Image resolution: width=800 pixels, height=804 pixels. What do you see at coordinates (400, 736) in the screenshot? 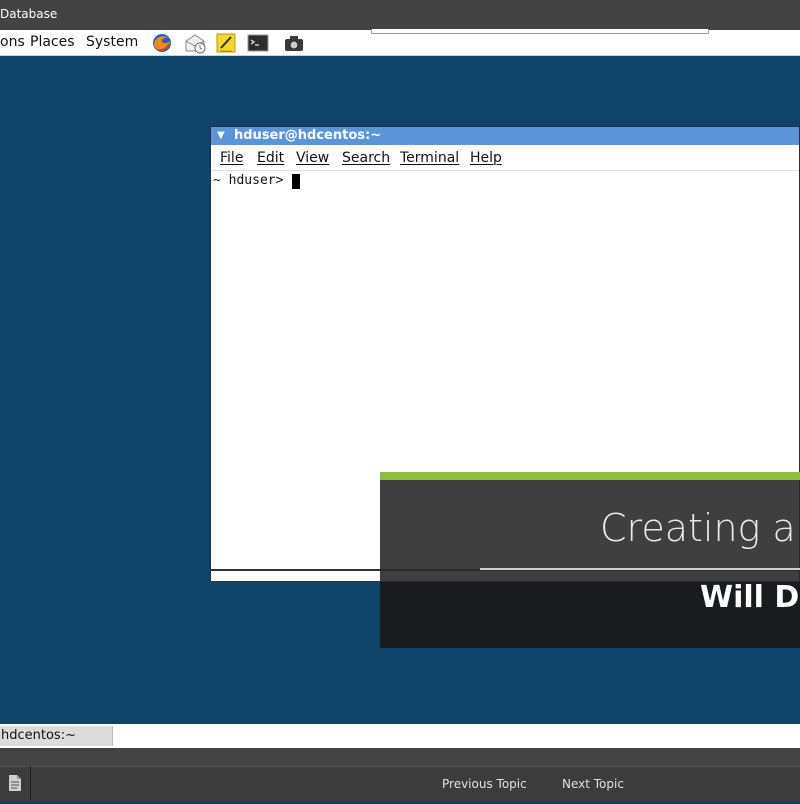
I see `bottom-taskbar: hdcentos:~` at bounding box center [400, 736].